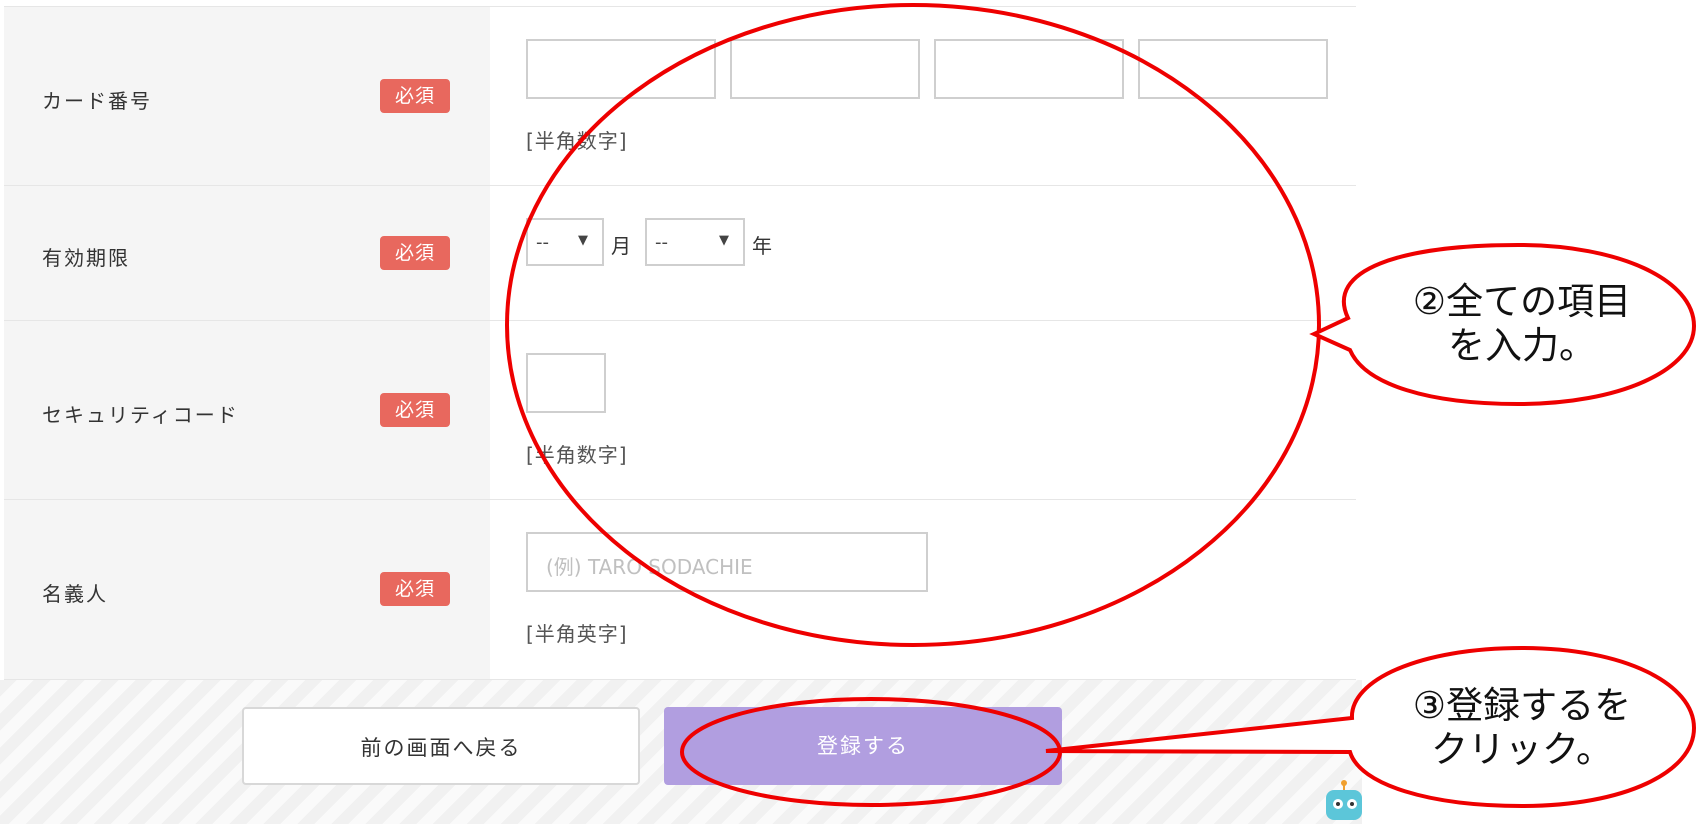  Describe the element at coordinates (762, 246) in the screenshot. I see `expiry-year-unit: 年` at that location.